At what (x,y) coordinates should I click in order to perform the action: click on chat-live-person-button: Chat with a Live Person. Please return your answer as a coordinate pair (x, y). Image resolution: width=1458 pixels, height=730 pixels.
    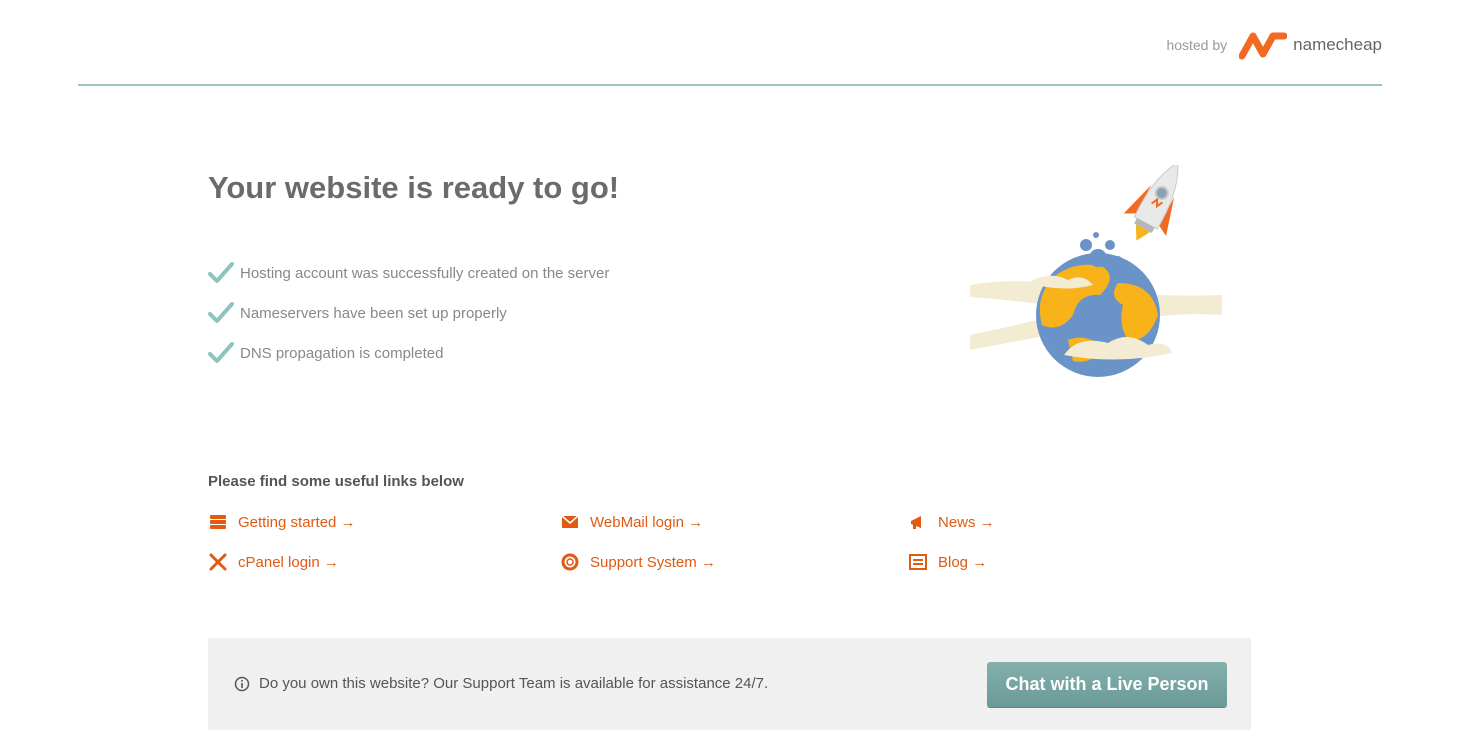
    Looking at the image, I should click on (1107, 684).